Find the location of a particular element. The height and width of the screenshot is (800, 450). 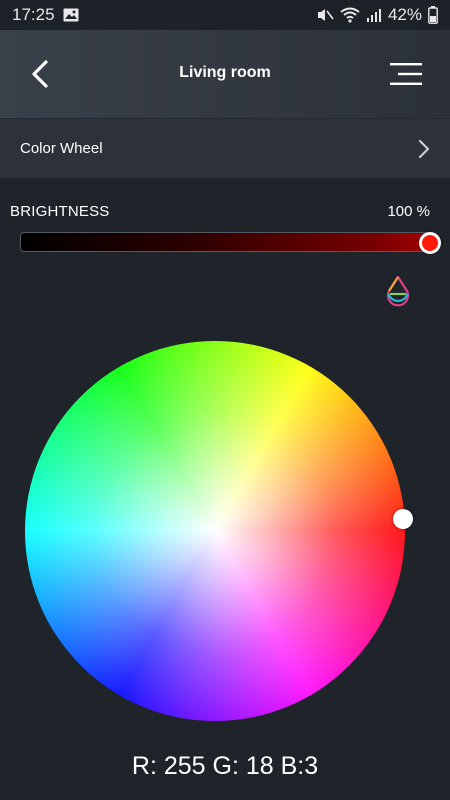

app-bar: Living room is located at coordinates (225, 74).